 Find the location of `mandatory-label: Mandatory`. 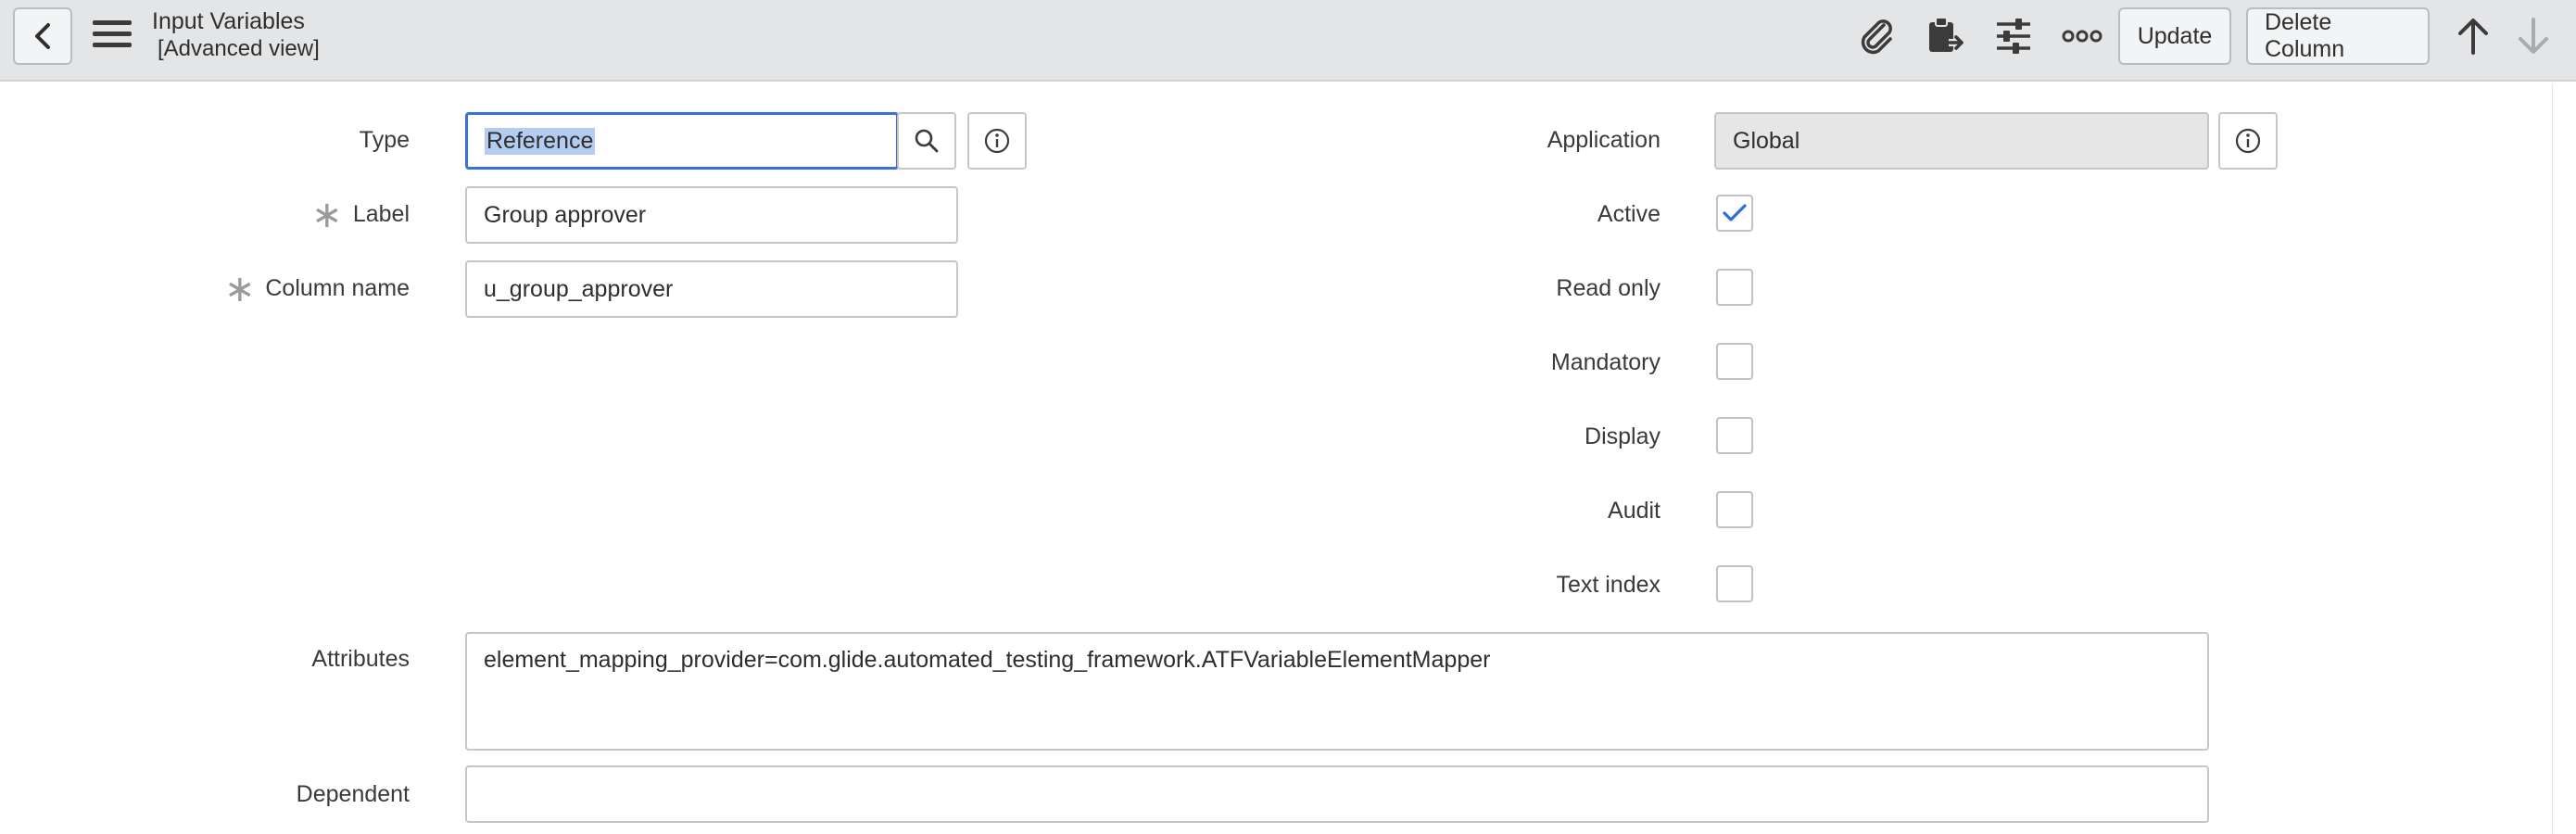

mandatory-label: Mandatory is located at coordinates (1605, 362).